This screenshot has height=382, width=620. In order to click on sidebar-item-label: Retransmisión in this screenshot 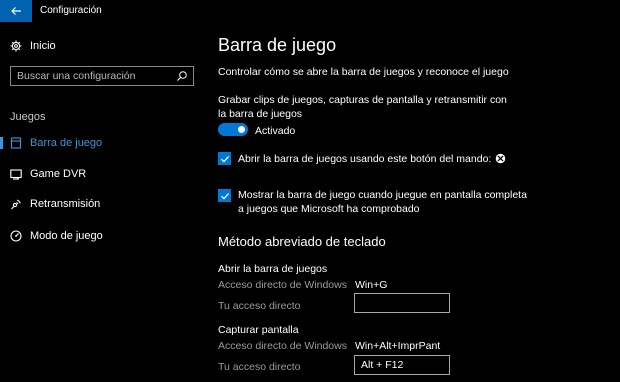, I will do `click(65, 204)`.